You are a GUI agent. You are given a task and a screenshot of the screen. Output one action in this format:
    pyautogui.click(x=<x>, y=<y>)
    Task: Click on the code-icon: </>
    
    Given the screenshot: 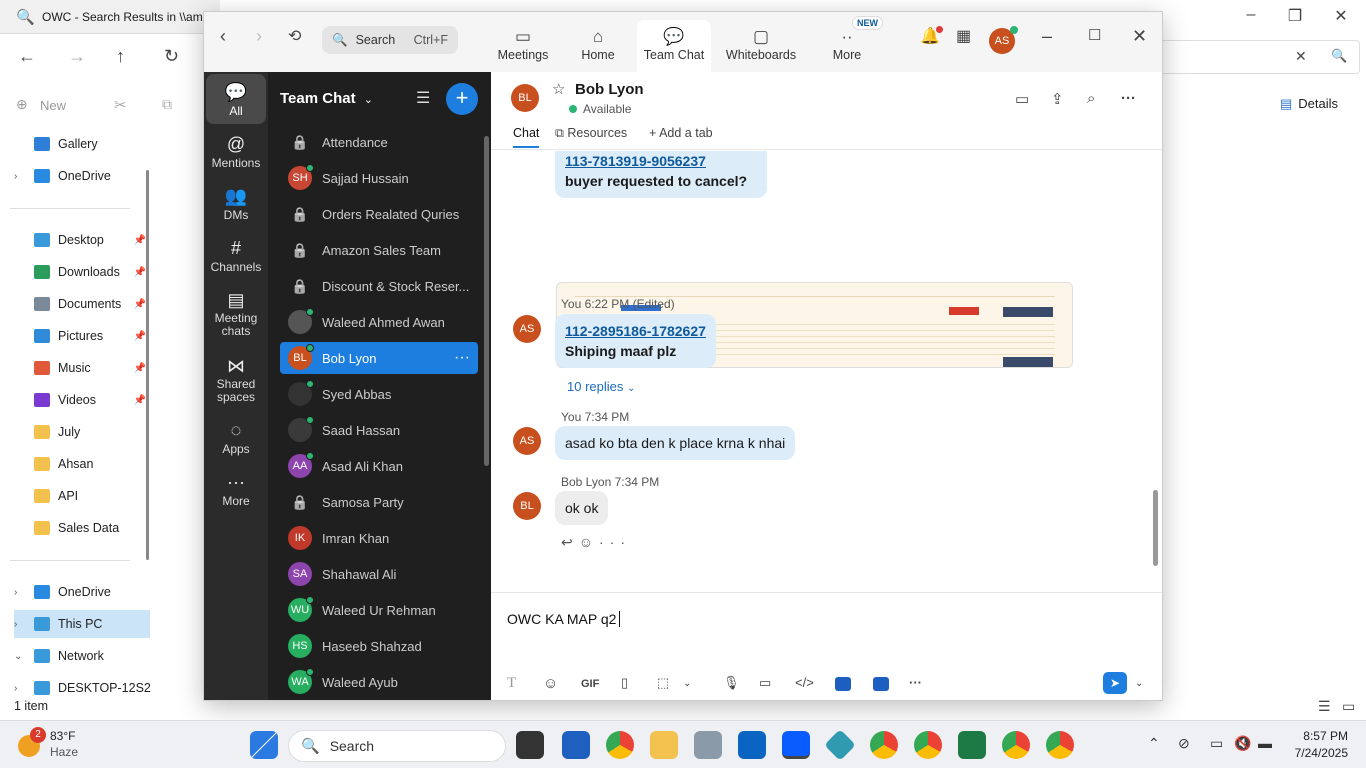 What is the action you would take?
    pyautogui.click(x=804, y=682)
    